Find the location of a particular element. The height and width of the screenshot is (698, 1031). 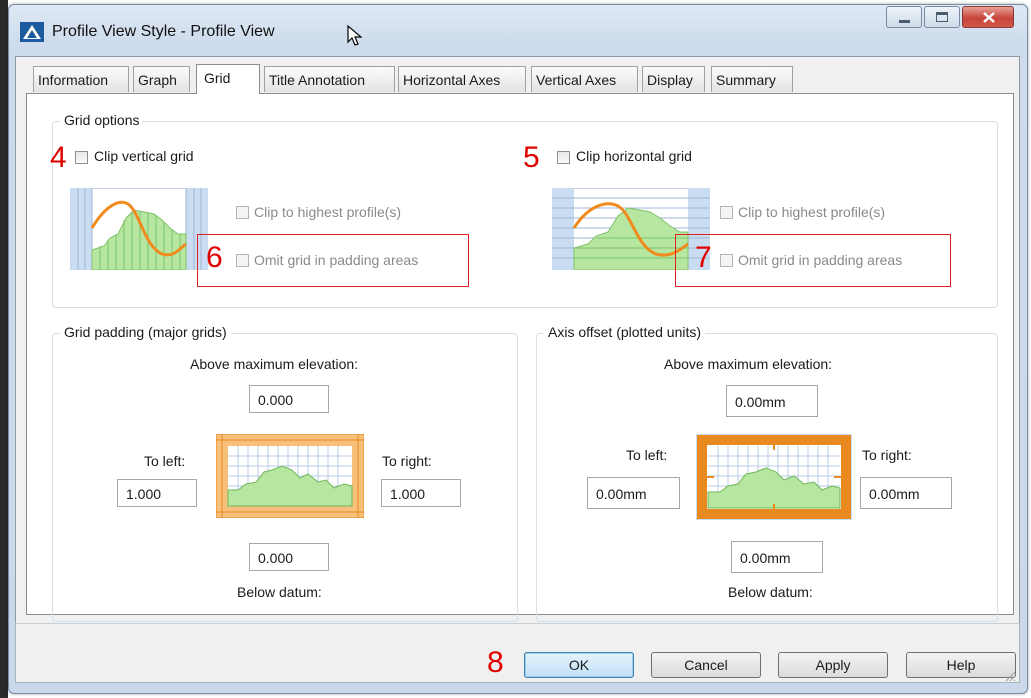

annotation-5: 5 is located at coordinates (531, 157).